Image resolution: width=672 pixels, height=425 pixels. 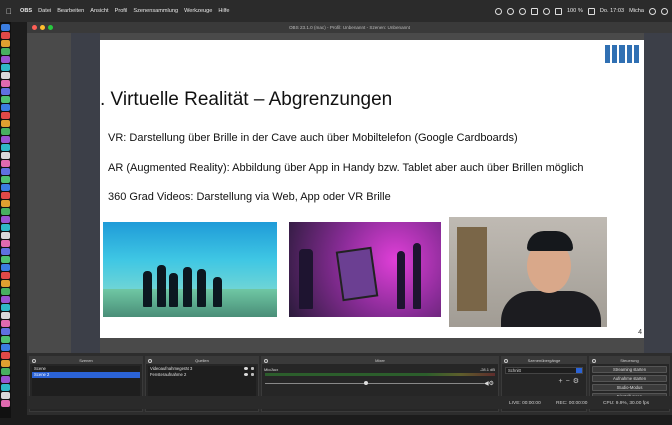 I want to click on volume-slider-handle, so click(x=366, y=383).